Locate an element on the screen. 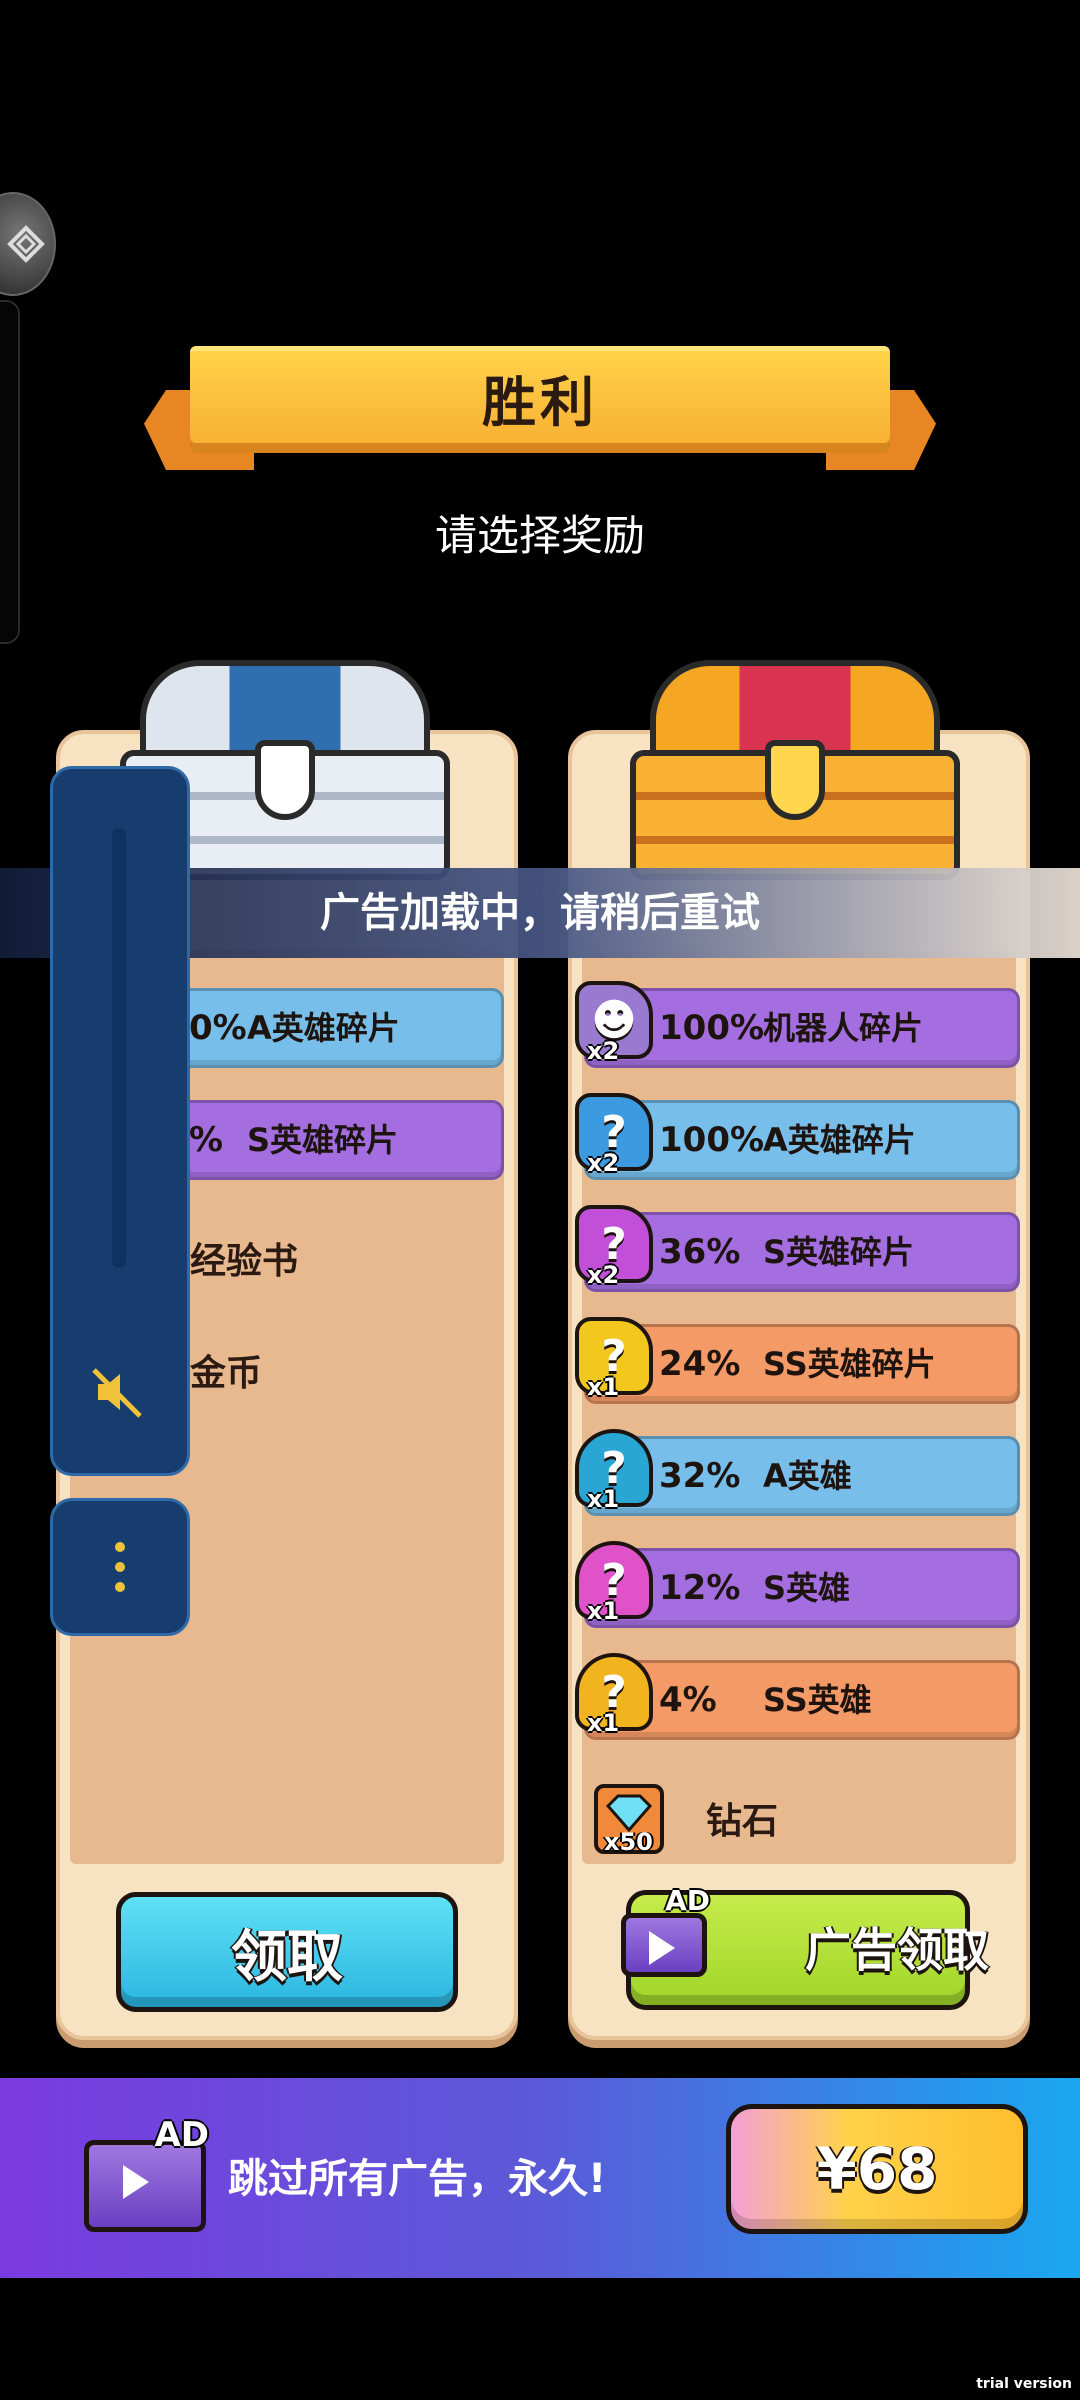 This screenshot has height=2400, width=1080. purchase-button: ¥68 is located at coordinates (877, 2169).